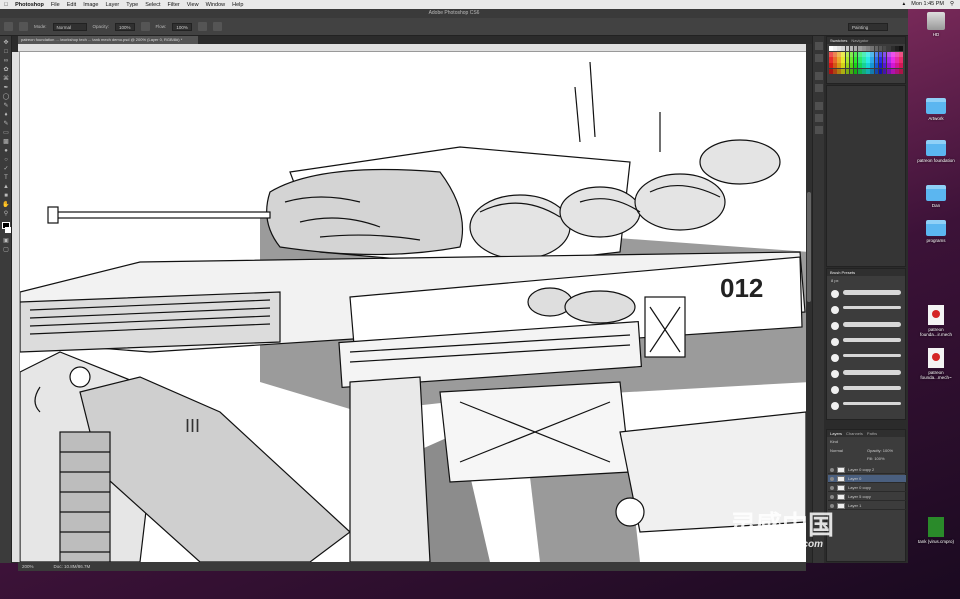  I want to click on desktop-file-pdf-1: patreon founda...ir.mech, so click(936, 321).